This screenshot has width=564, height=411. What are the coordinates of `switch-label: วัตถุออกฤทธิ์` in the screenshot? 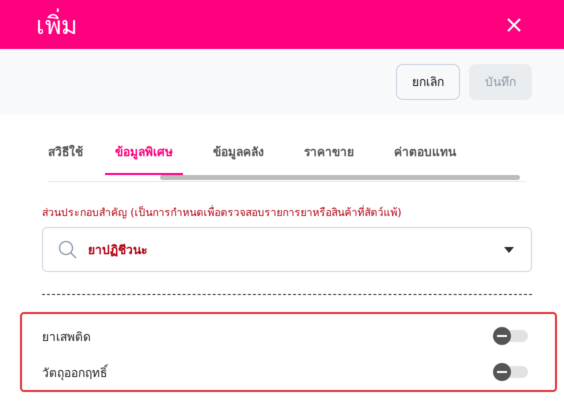 It's located at (74, 372).